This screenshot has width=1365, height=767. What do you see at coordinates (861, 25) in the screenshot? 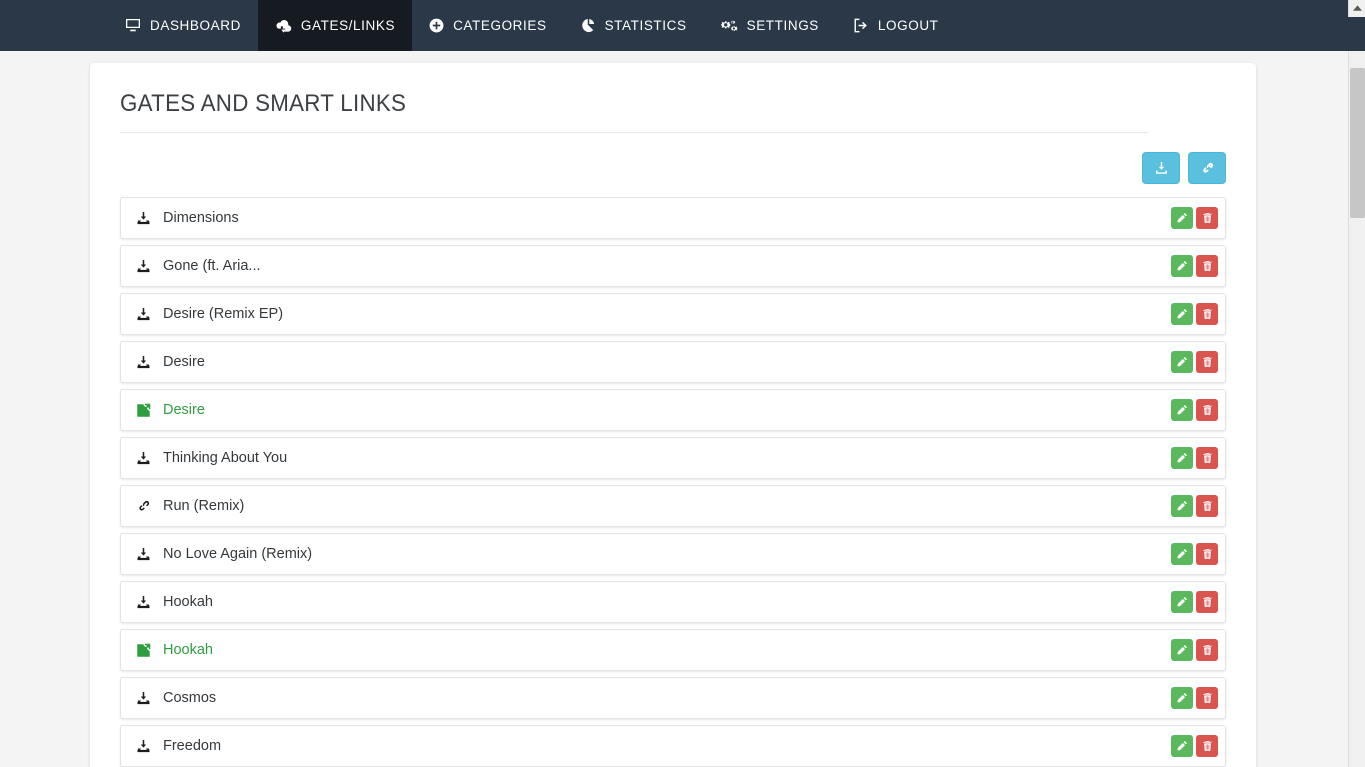
I see `sign-out-icon` at bounding box center [861, 25].